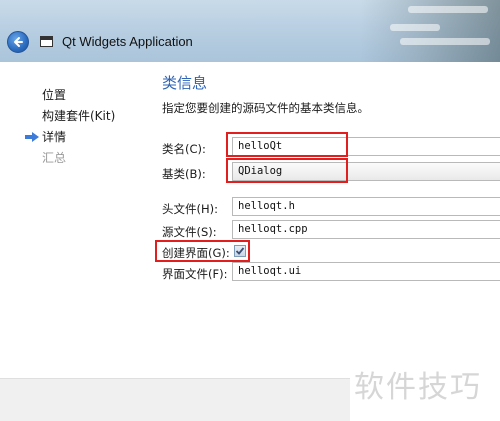 This screenshot has height=421, width=500. Describe the element at coordinates (127, 41) in the screenshot. I see `window-title: Qt Widgets Application` at that location.